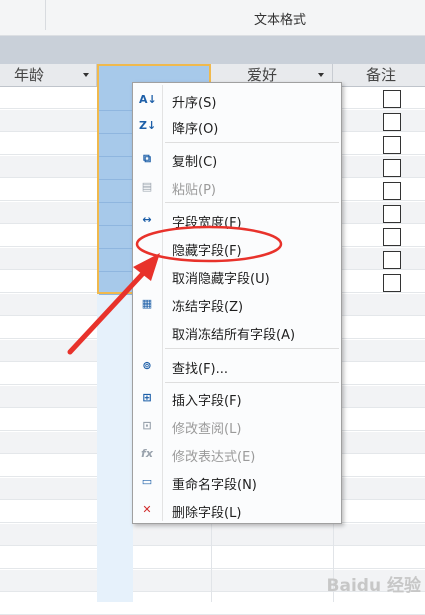 This screenshot has height=615, width=425. Describe the element at coordinates (279, 20) in the screenshot. I see `ribbon-group-label: 文本格式` at that location.